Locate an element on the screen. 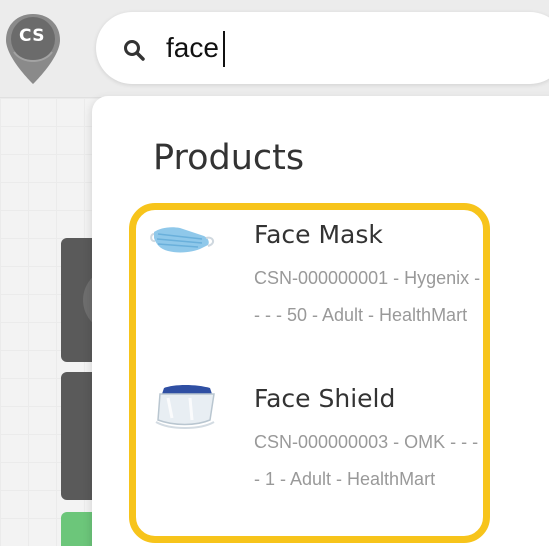 The image size is (549, 546). face-shield-icon is located at coordinates (185, 407).